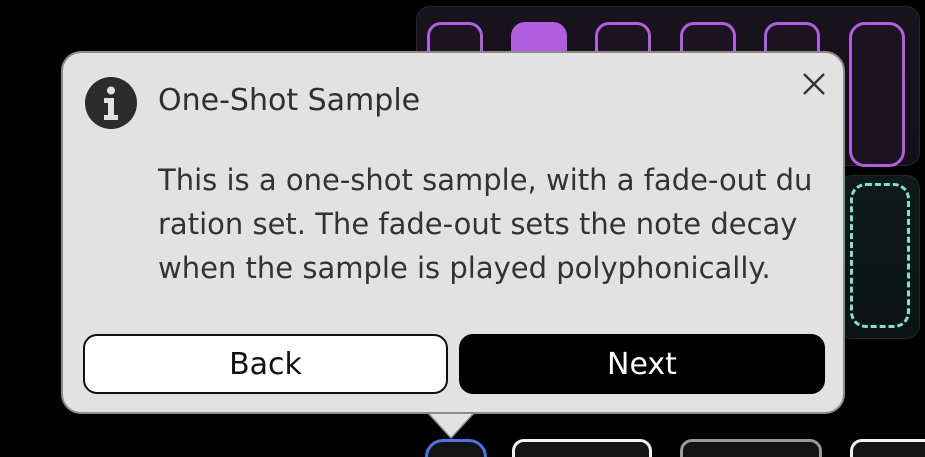 The height and width of the screenshot is (457, 925). Describe the element at coordinates (877, 94) in the screenshot. I see `sample-pad-tall` at that location.